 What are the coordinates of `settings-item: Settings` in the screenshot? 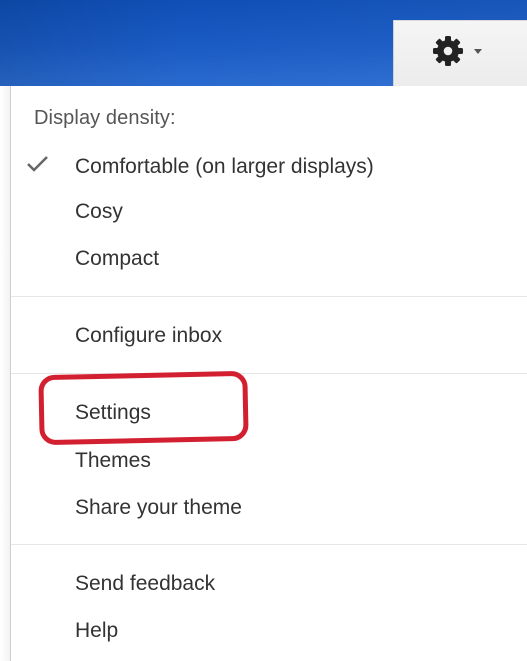 It's located at (113, 413).